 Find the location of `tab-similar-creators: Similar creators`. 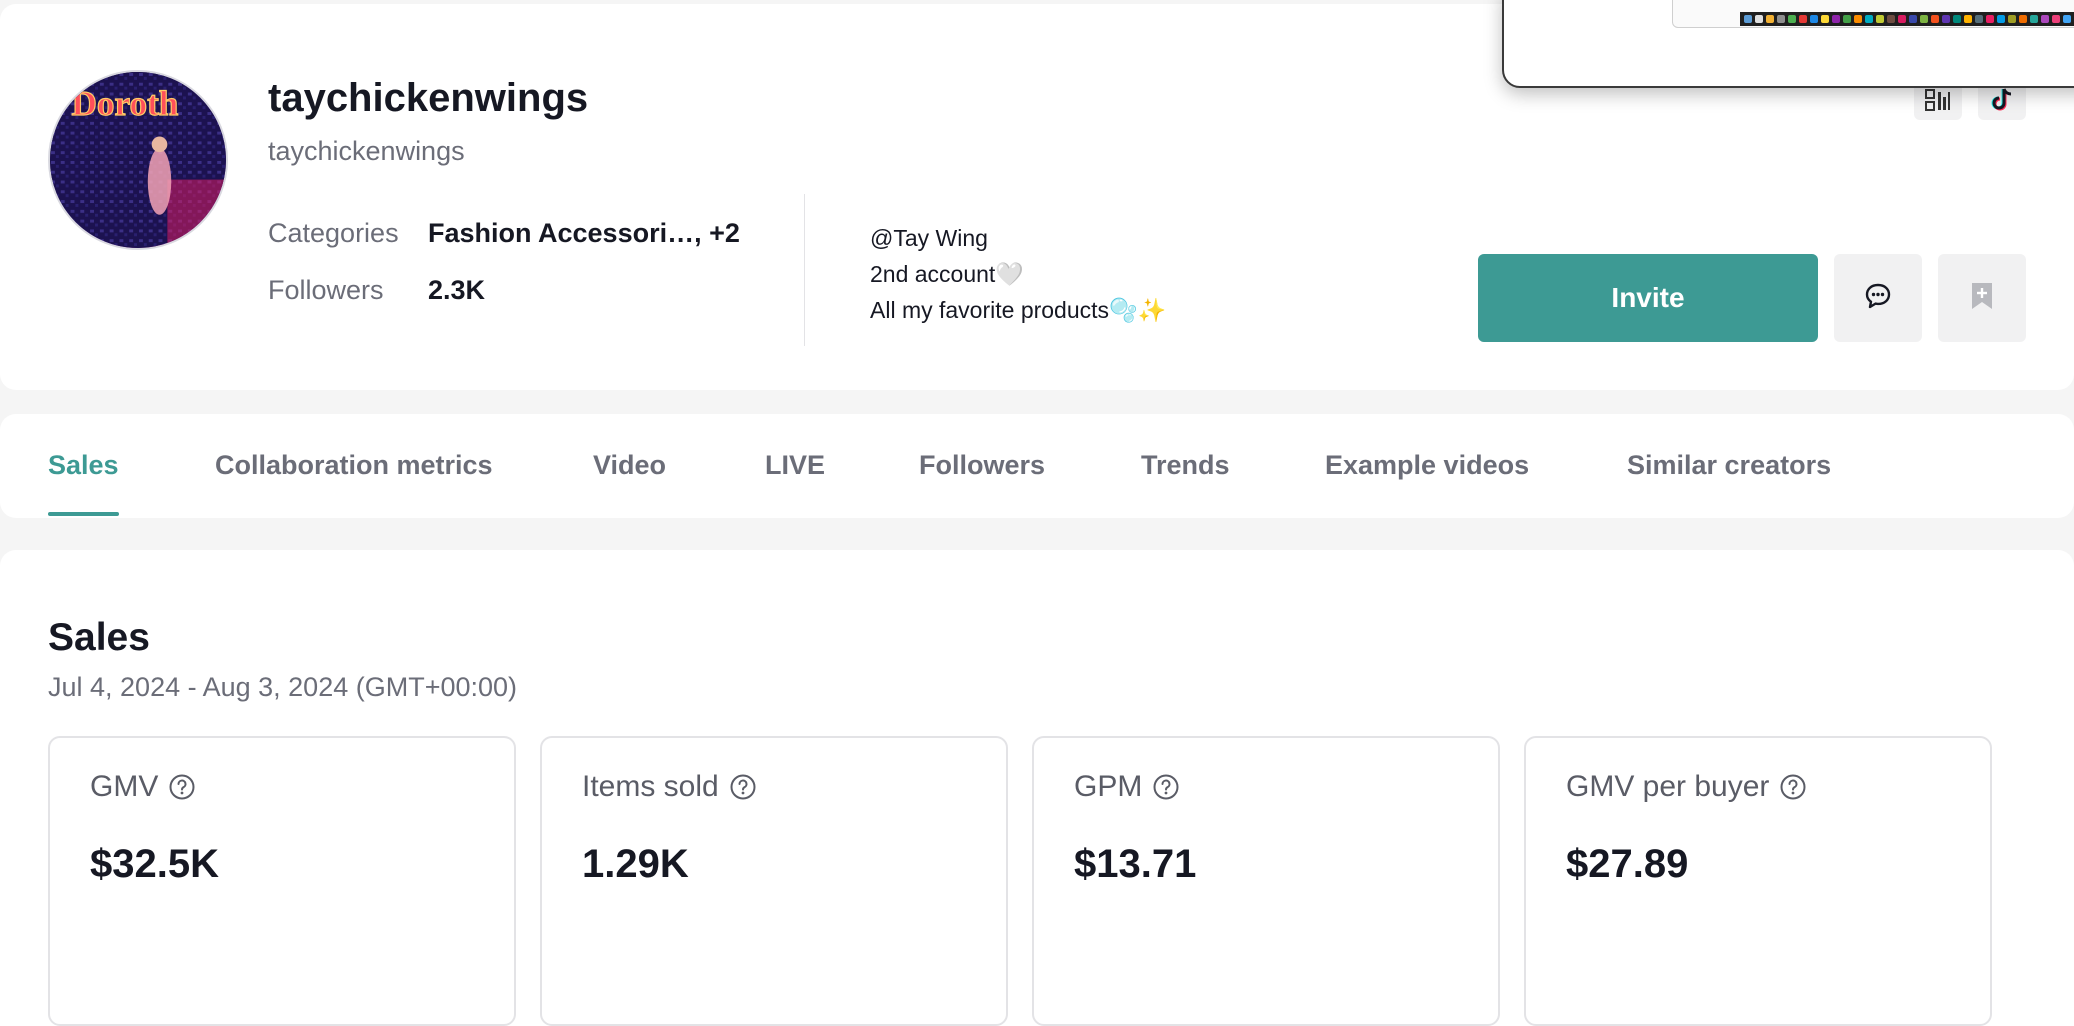

tab-similar-creators: Similar creators is located at coordinates (1729, 465).